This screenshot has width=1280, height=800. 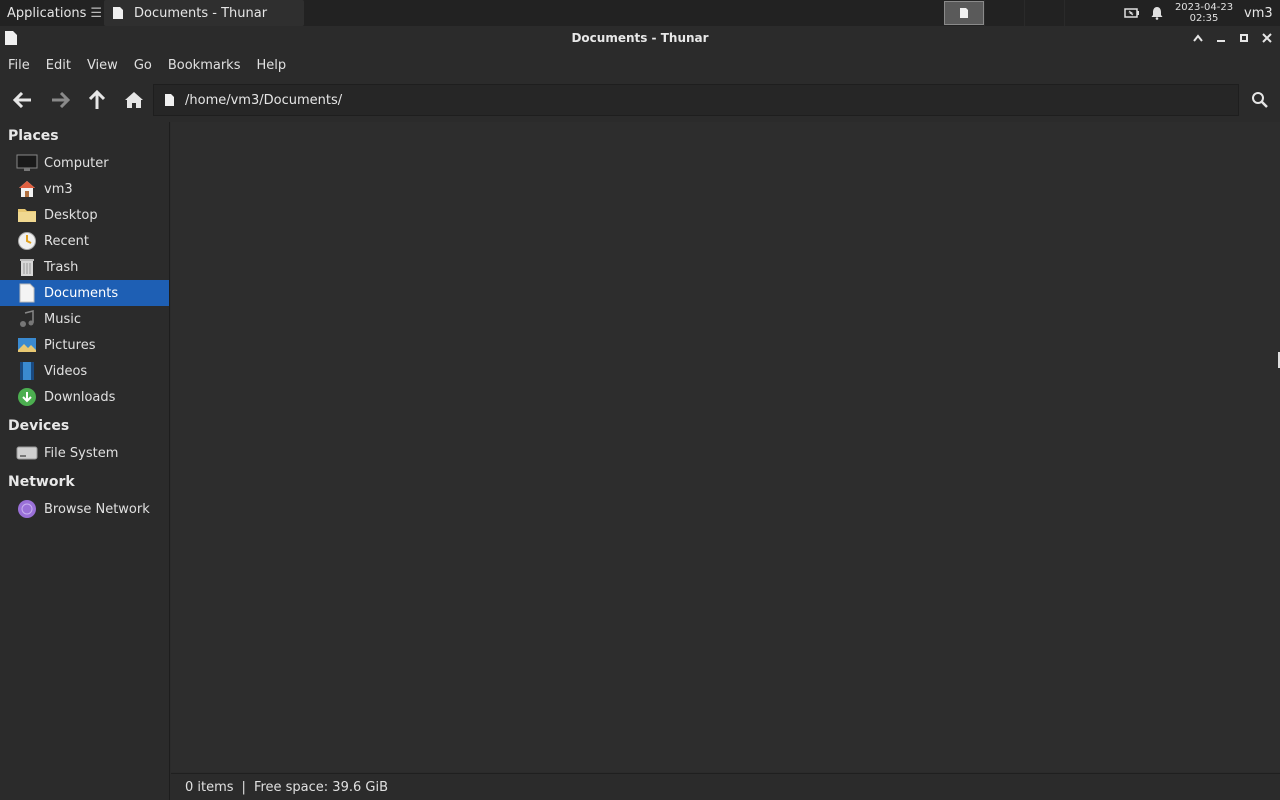 I want to click on network-icon, so click(x=27, y=509).